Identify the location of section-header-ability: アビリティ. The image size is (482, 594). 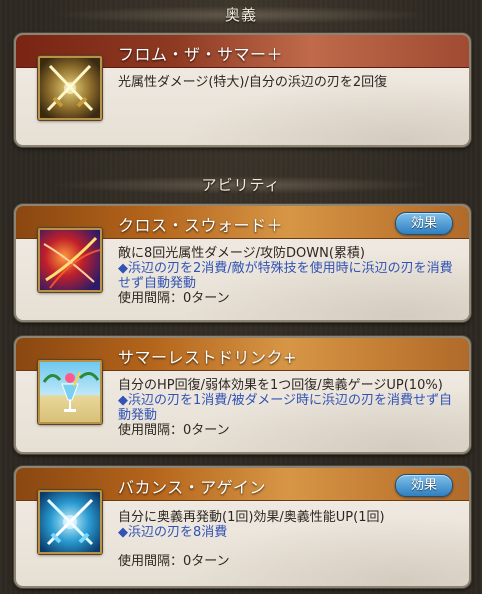
(241, 184).